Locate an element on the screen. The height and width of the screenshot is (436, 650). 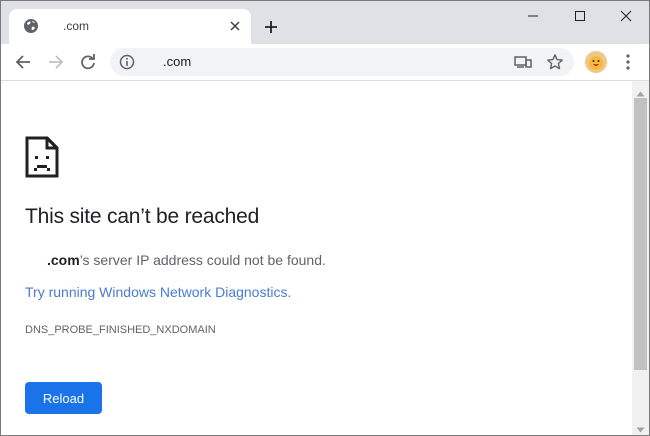
info-icon is located at coordinates (127, 62).